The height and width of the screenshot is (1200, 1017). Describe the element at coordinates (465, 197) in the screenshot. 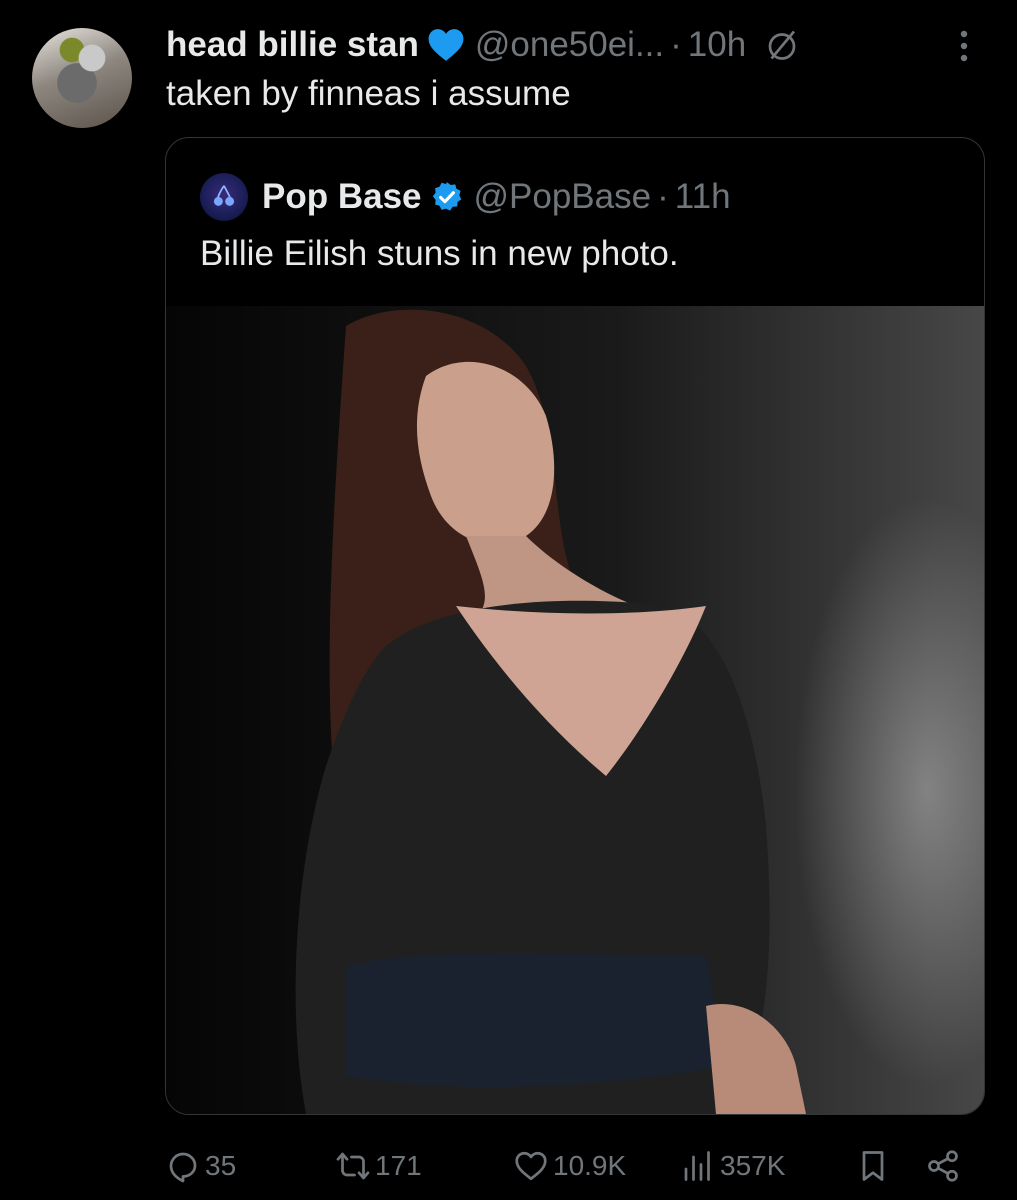

I see `quoted-header: Pop Base @PopBase · 11h` at that location.